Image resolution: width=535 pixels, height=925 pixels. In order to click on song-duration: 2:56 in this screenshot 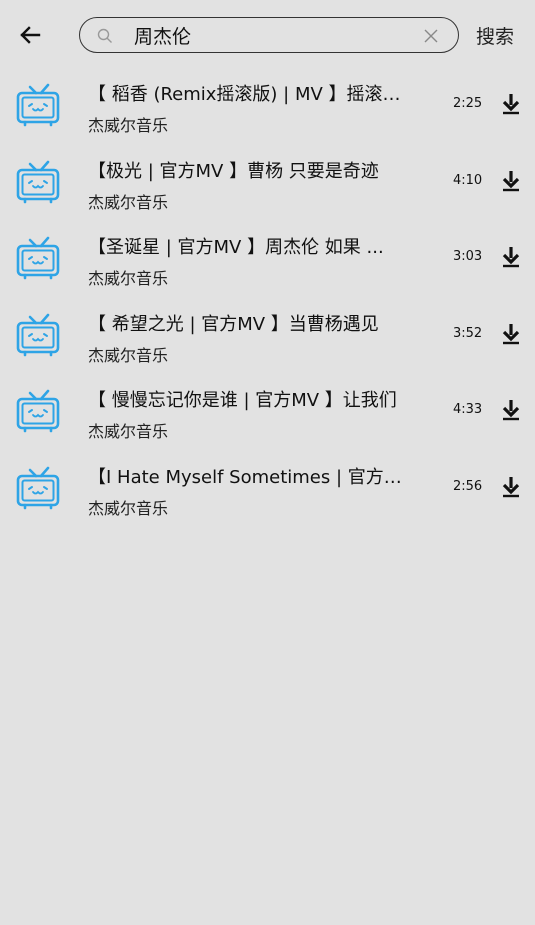, I will do `click(468, 486)`.